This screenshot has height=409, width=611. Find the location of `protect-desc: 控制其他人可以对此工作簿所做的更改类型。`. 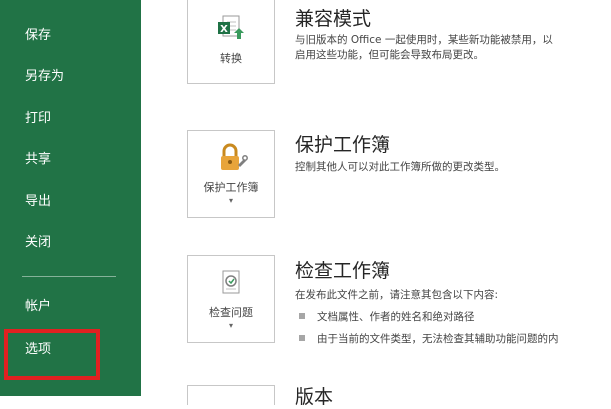

protect-desc: 控制其他人可以对此工作簿所做的更改类型。 is located at coordinates (400, 167).